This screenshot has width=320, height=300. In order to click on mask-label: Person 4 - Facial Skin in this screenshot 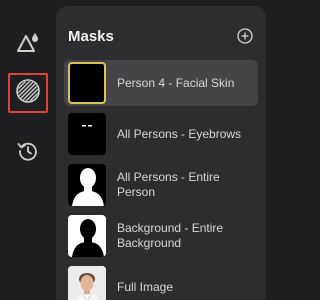, I will do `click(176, 82)`.